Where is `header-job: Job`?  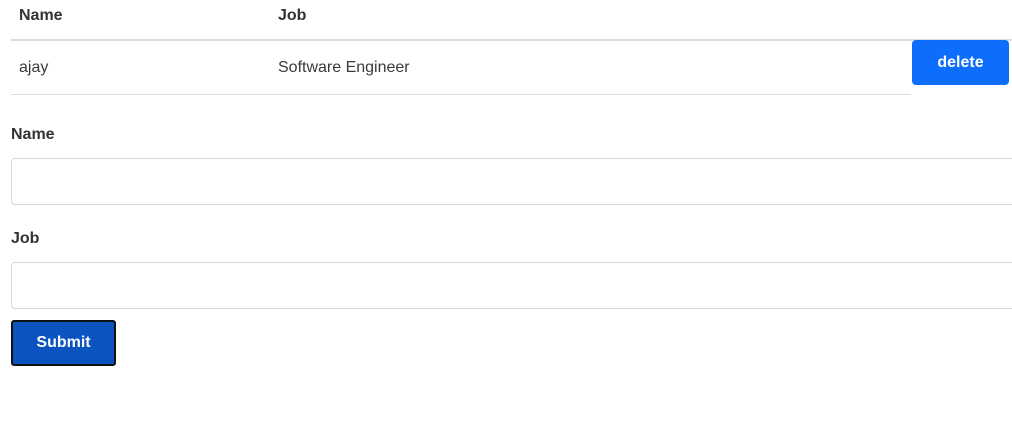
header-job: Job is located at coordinates (292, 15).